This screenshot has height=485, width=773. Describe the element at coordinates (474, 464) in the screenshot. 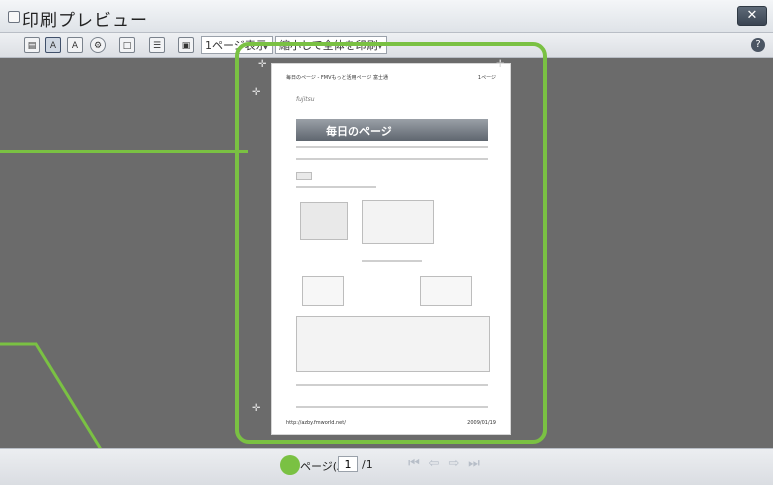

I see `last-page-icon: ⏭` at that location.